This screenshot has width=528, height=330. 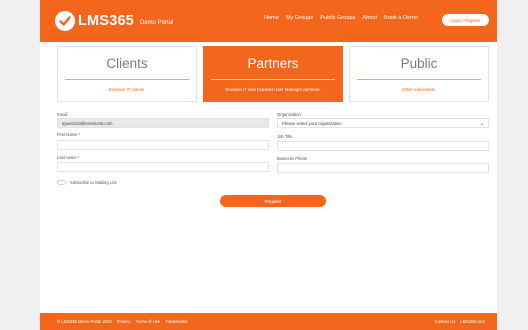 What do you see at coordinates (465, 20) in the screenshot?
I see `login-register-button: Login / Register` at bounding box center [465, 20].